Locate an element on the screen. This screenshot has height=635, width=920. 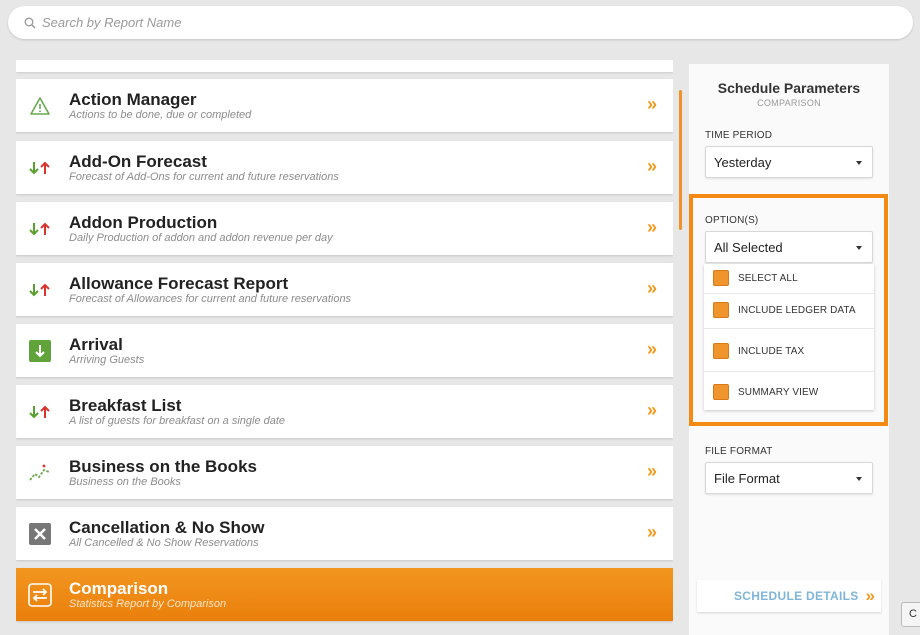
report-title: Arrival is located at coordinates (96, 344).